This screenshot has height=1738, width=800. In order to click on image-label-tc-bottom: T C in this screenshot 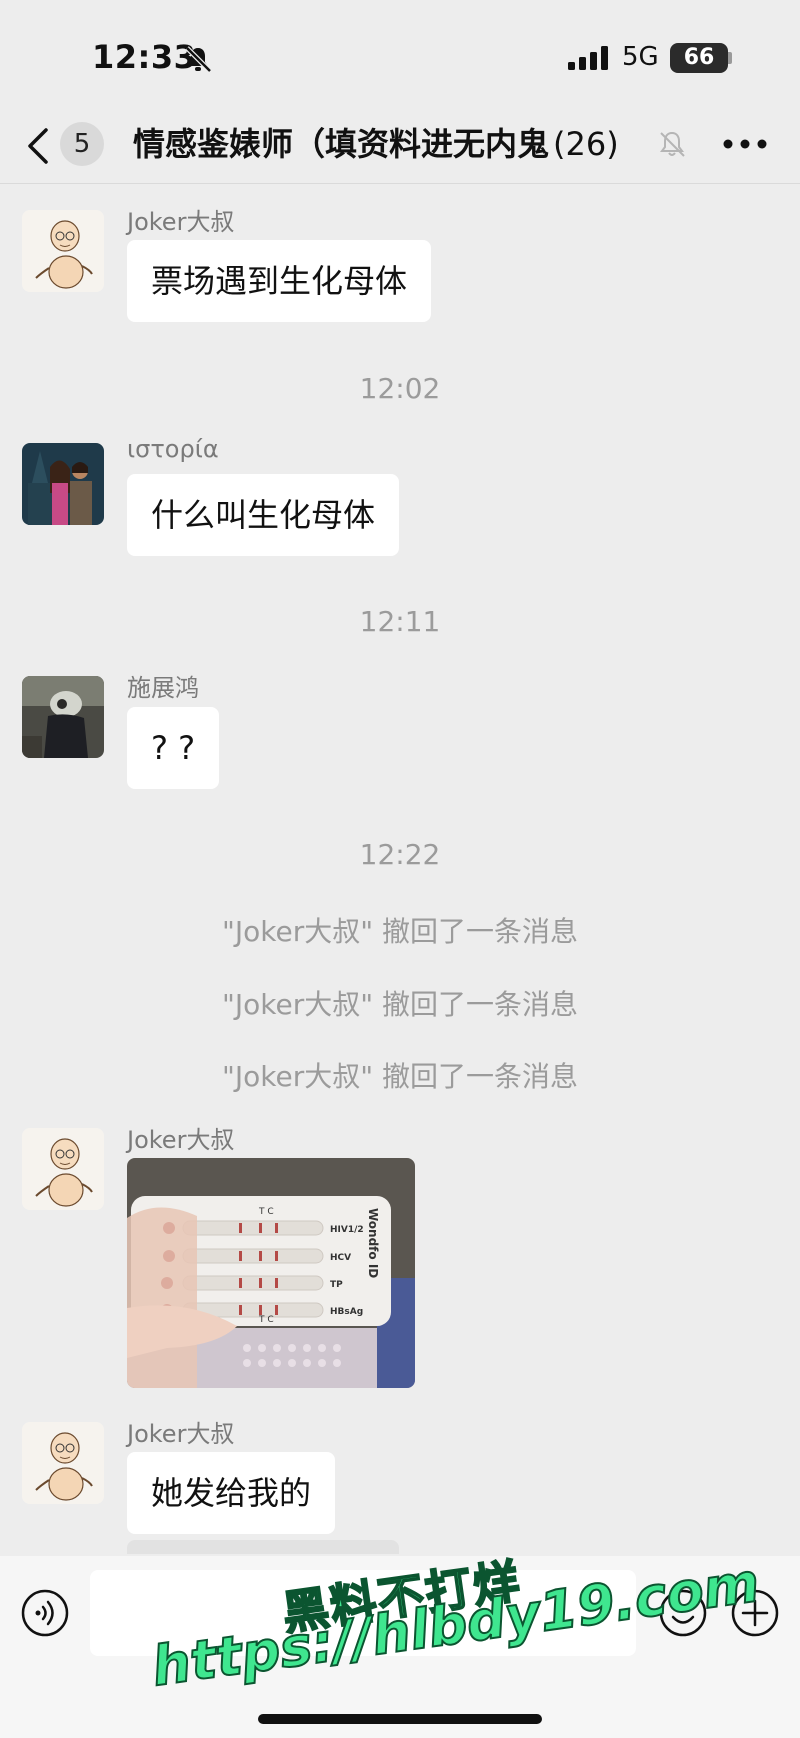, I will do `click(266, 1320)`.